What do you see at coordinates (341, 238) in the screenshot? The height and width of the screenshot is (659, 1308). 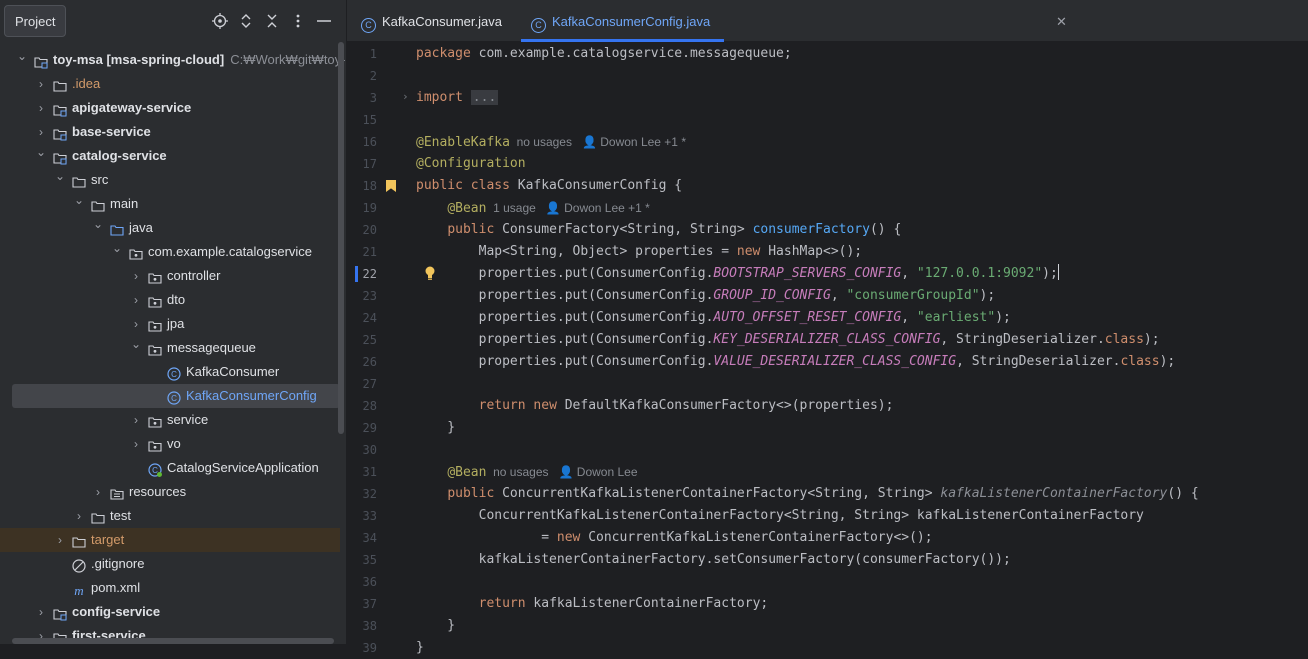 I see `tree-vertical-scrollbar` at bounding box center [341, 238].